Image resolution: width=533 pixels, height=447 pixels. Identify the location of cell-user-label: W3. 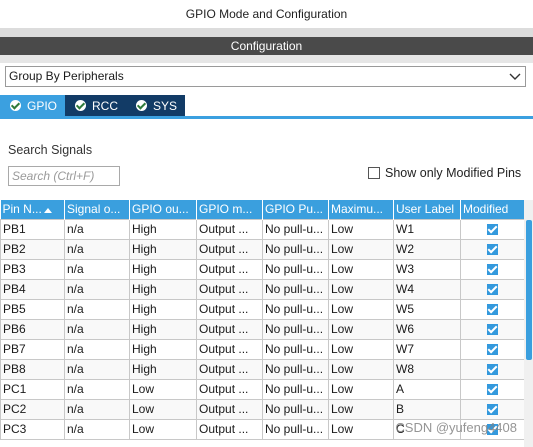
(427, 269).